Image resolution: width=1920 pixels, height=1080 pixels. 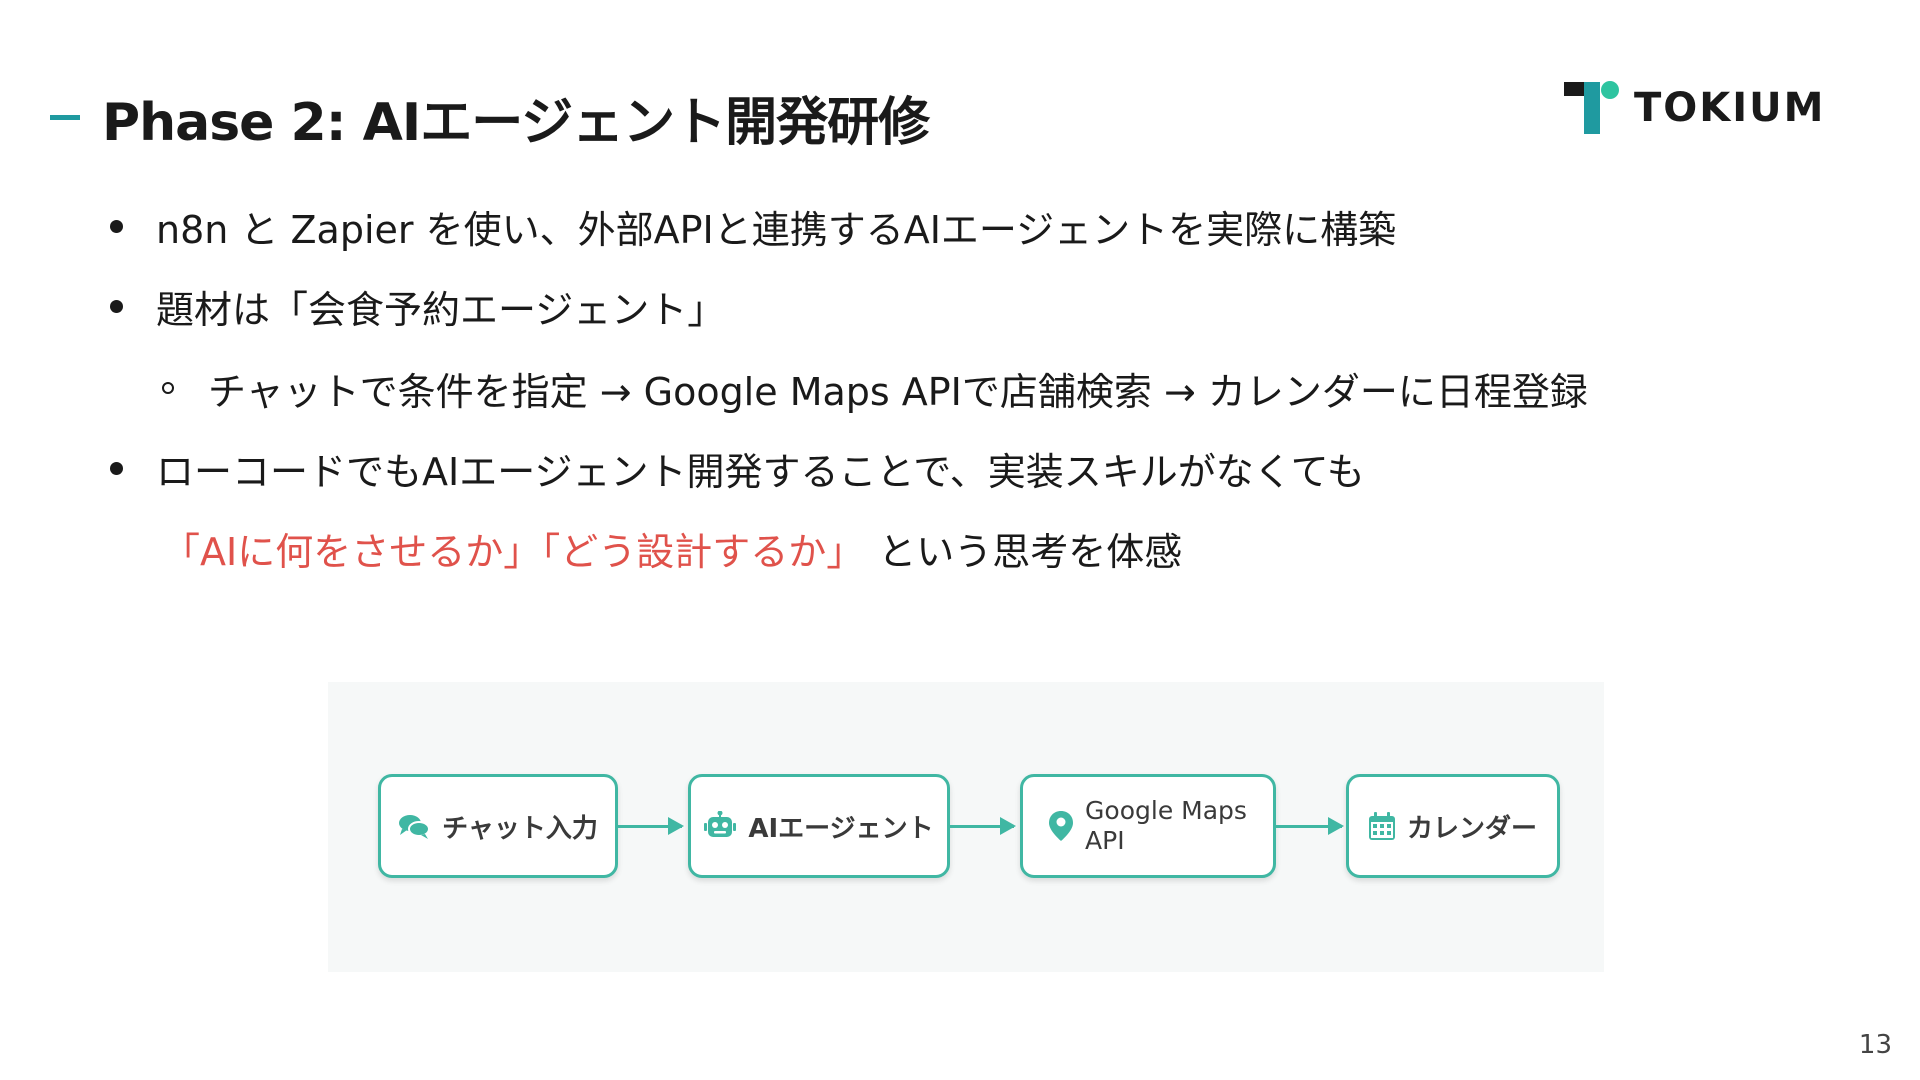 I want to click on bullet-continuation: 「AIに何をさせるか」「どう設計するか」 という思考を体感, so click(x=672, y=548).